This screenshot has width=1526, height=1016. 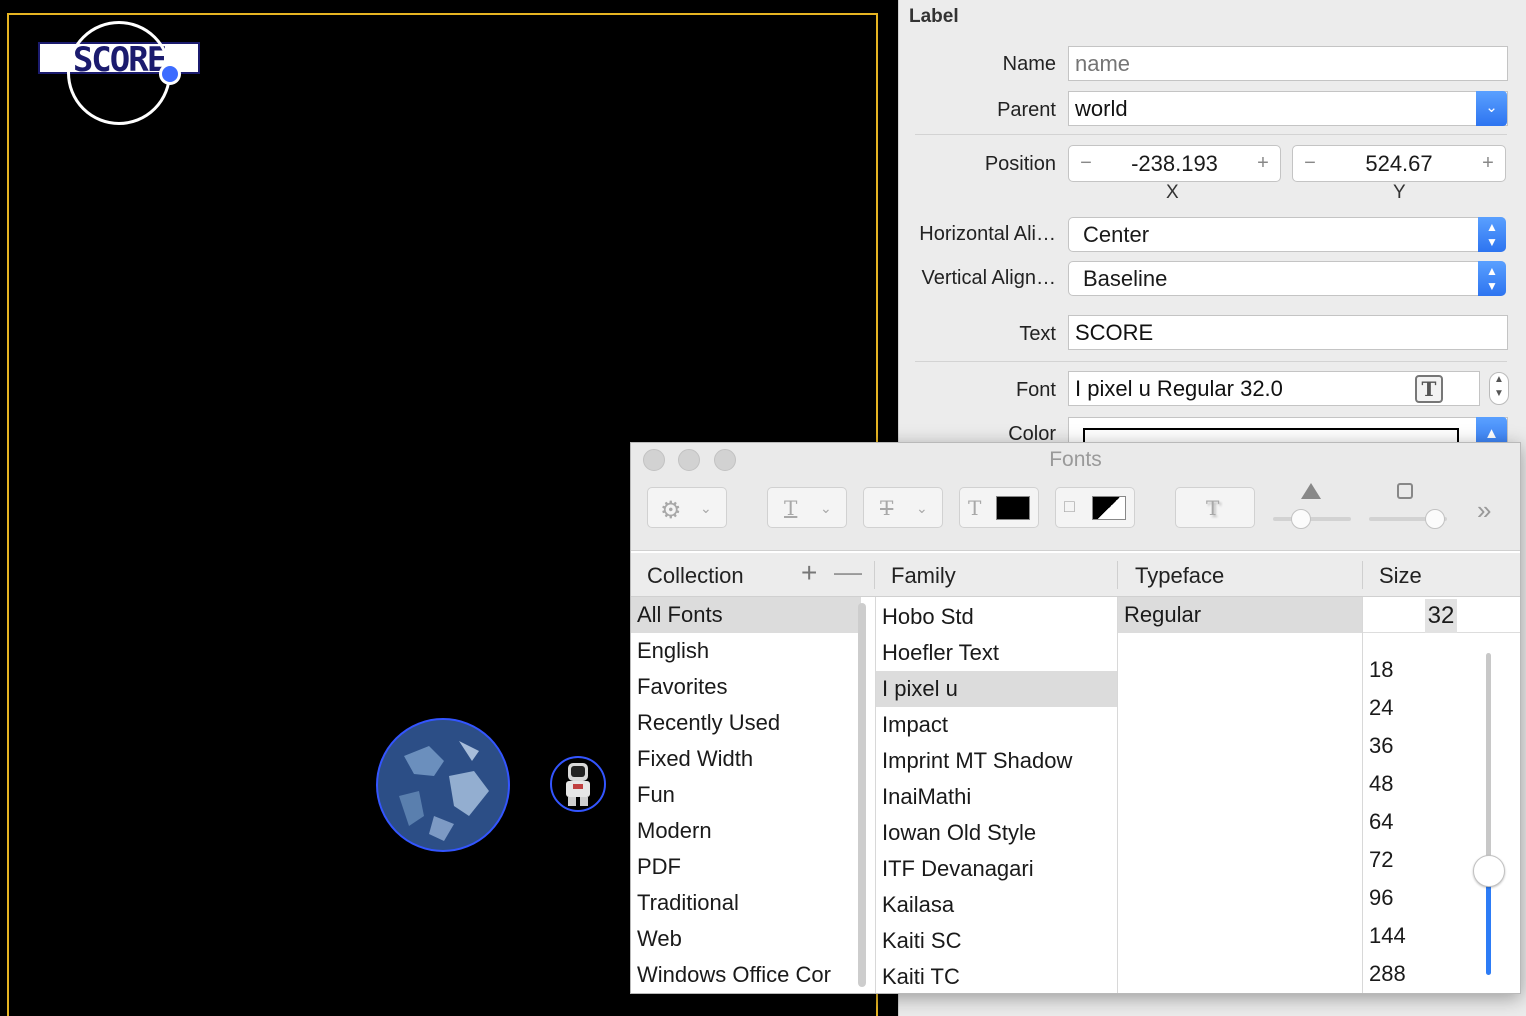 What do you see at coordinates (443, 785) in the screenshot?
I see `earth-sprite` at bounding box center [443, 785].